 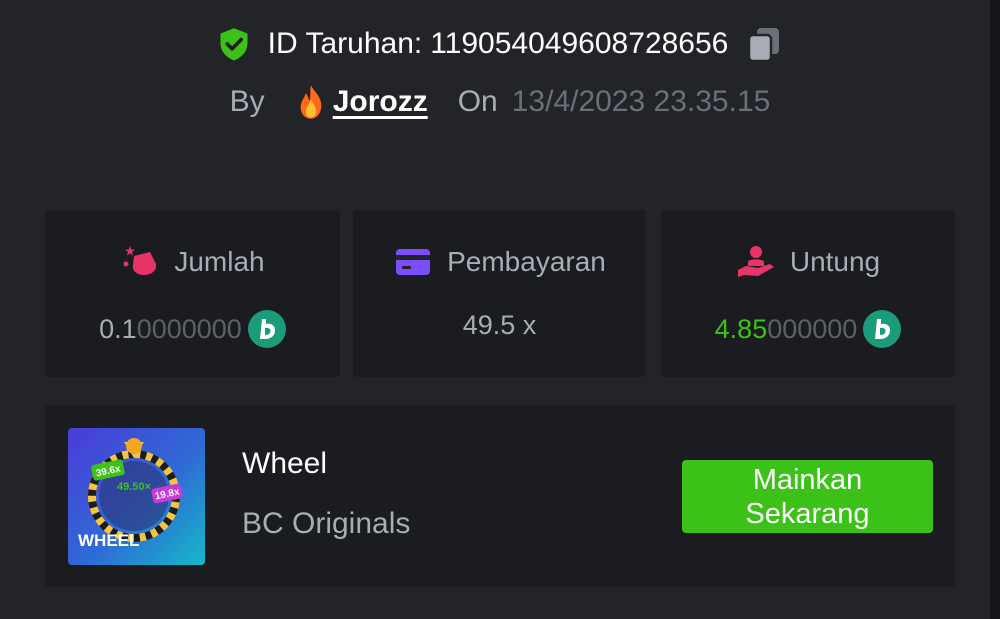 What do you see at coordinates (192, 293) in the screenshot?
I see `amount-card: Jumlah 0.10000000` at bounding box center [192, 293].